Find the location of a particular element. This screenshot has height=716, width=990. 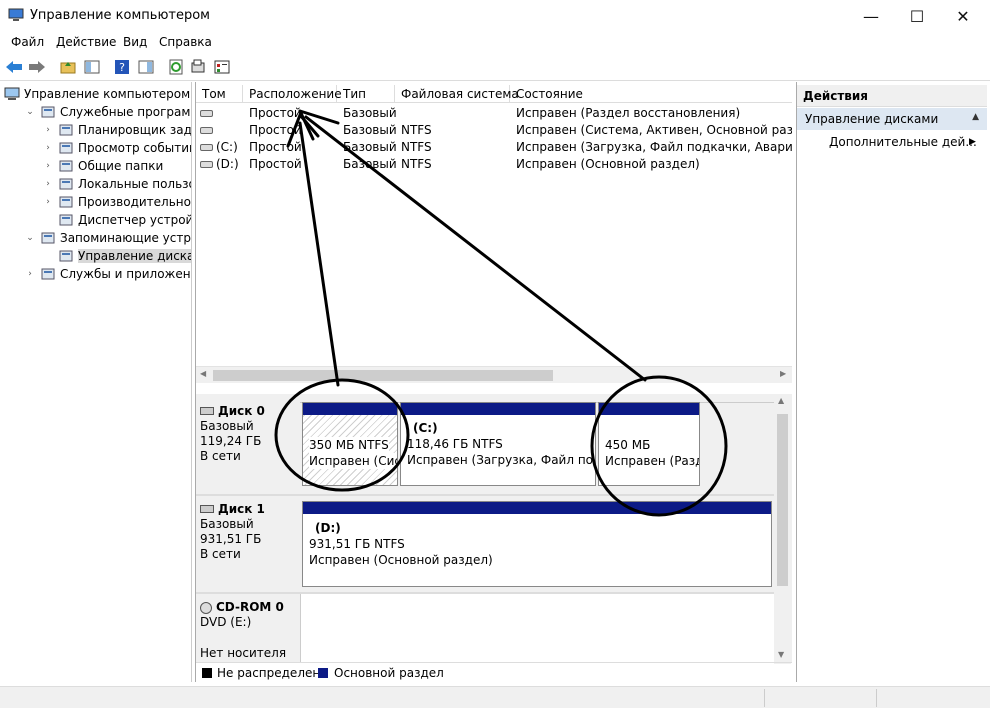

help-icon: ? is located at coordinates (122, 67).